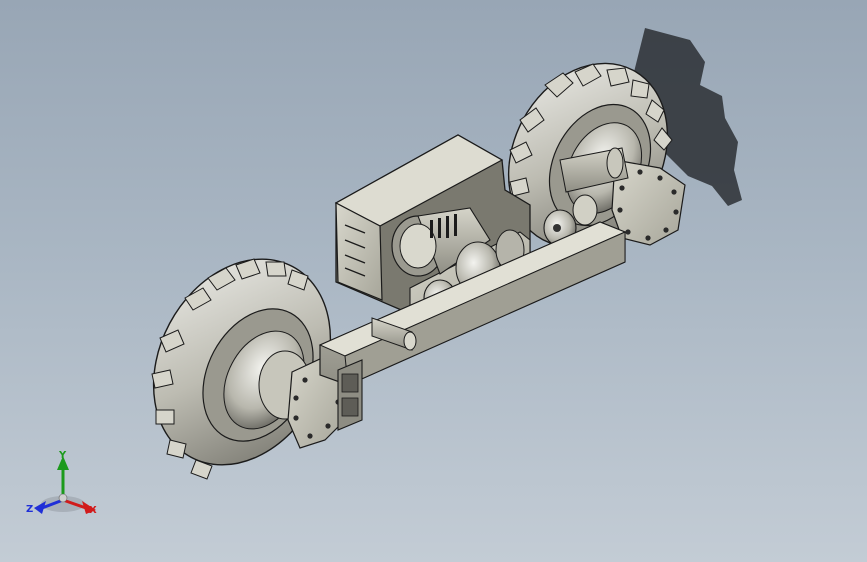 This screenshot has height=562, width=867. What do you see at coordinates (63, 455) in the screenshot?
I see `triad-y-label: Y` at bounding box center [63, 455].